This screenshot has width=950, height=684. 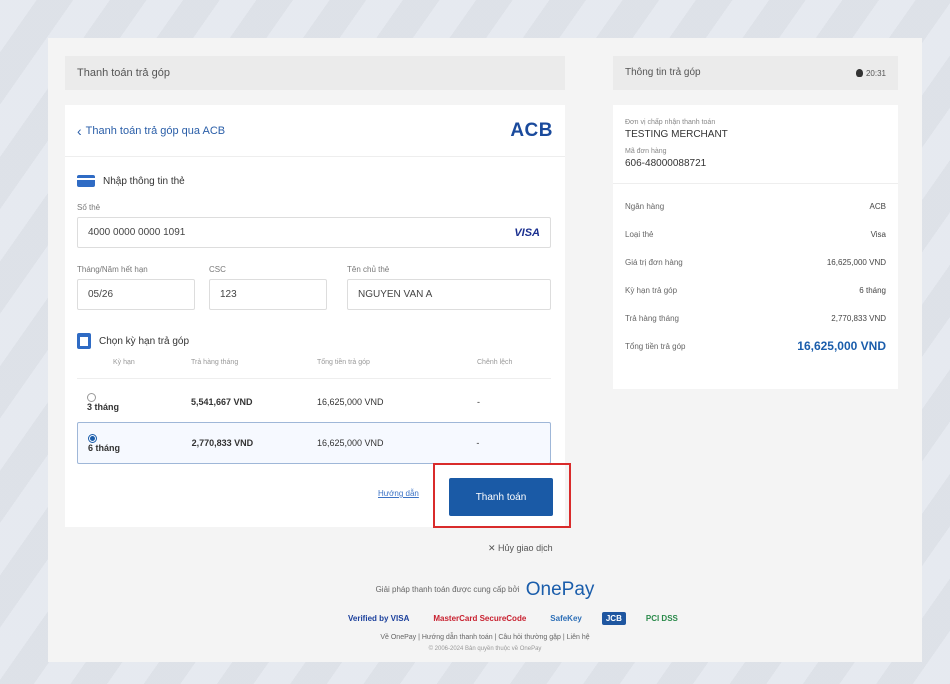 I want to click on detail-value: ACB, so click(x=877, y=206).